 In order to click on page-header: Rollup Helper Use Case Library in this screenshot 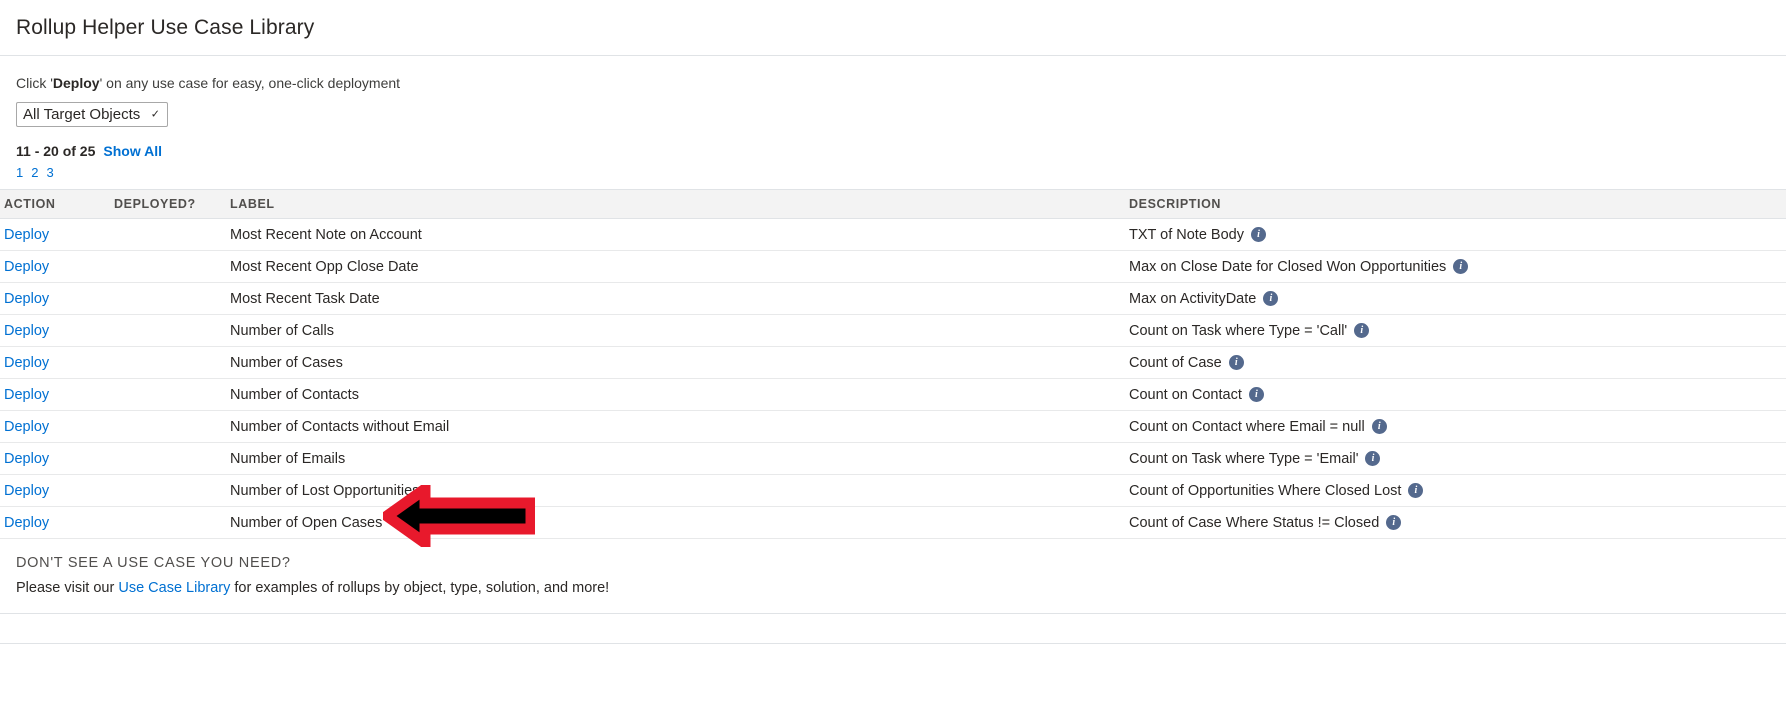, I will do `click(893, 28)`.